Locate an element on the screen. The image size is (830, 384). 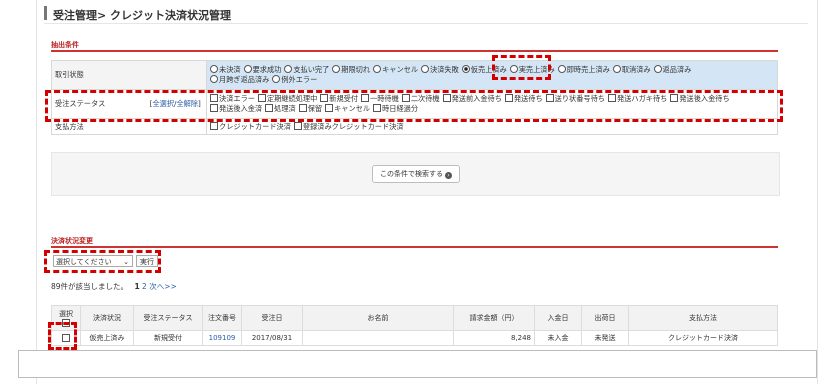
status-option: 未決済 is located at coordinates (225, 69).